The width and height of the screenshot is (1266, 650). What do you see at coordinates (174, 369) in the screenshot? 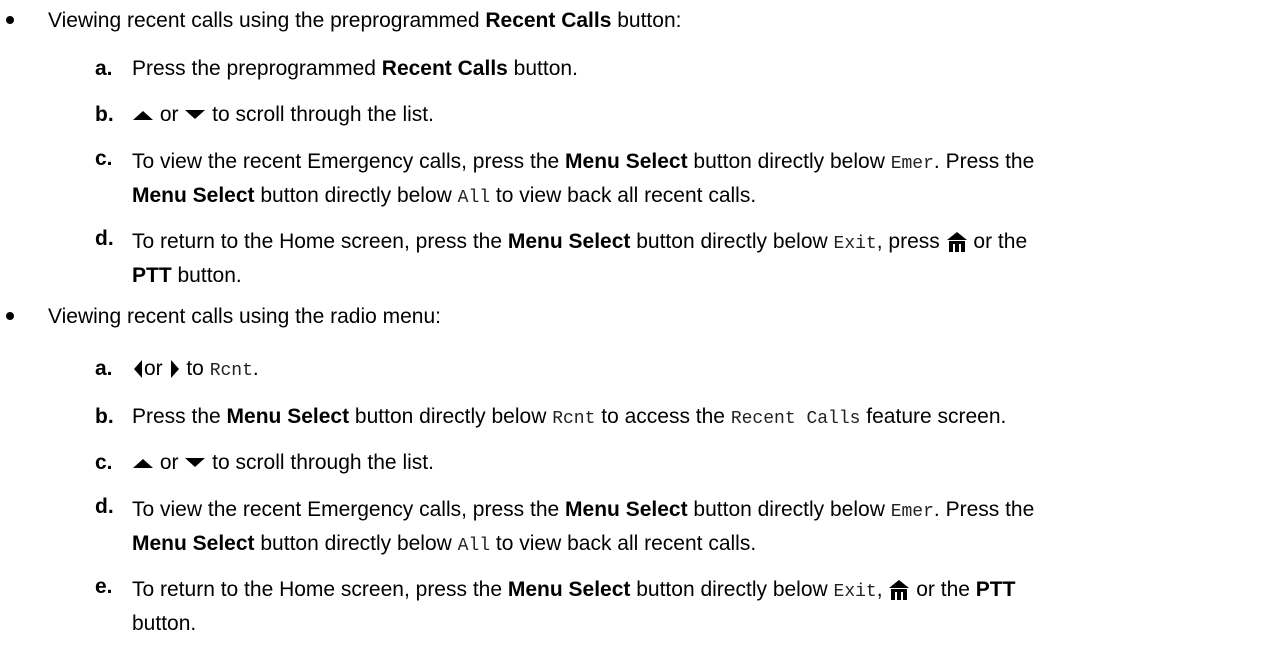
I see `right-arrow-icon` at bounding box center [174, 369].